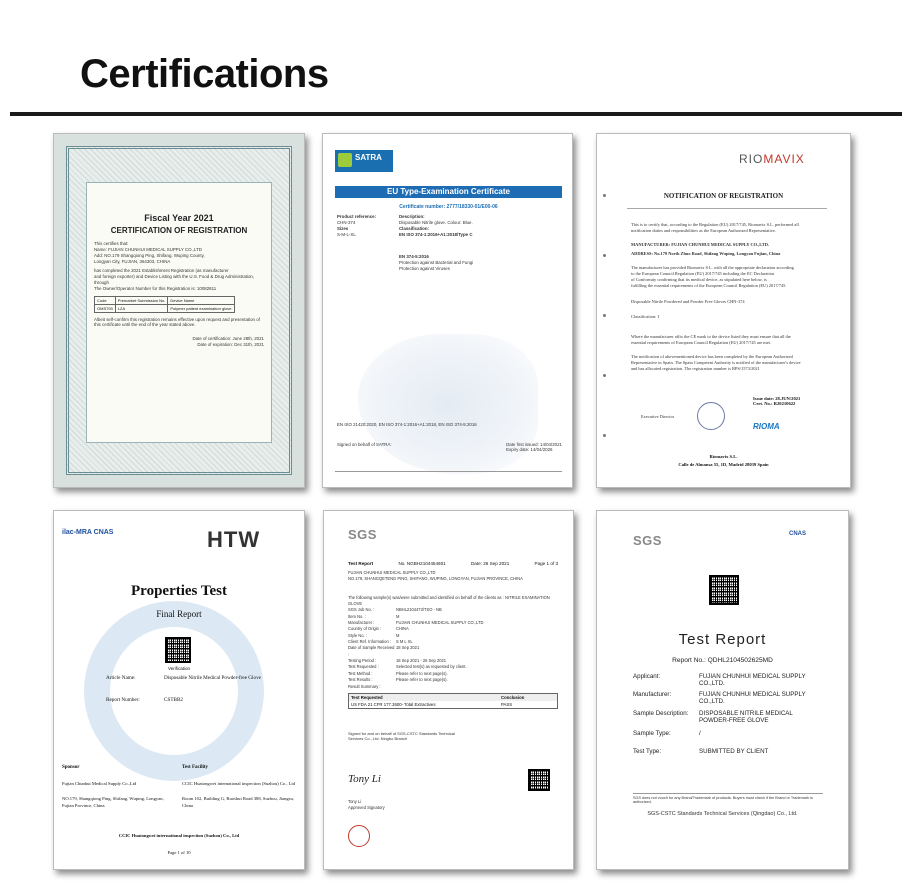 This screenshot has height=894, width=909. Describe the element at coordinates (647, 751) in the screenshot. I see `field-label: Test Type:` at that location.